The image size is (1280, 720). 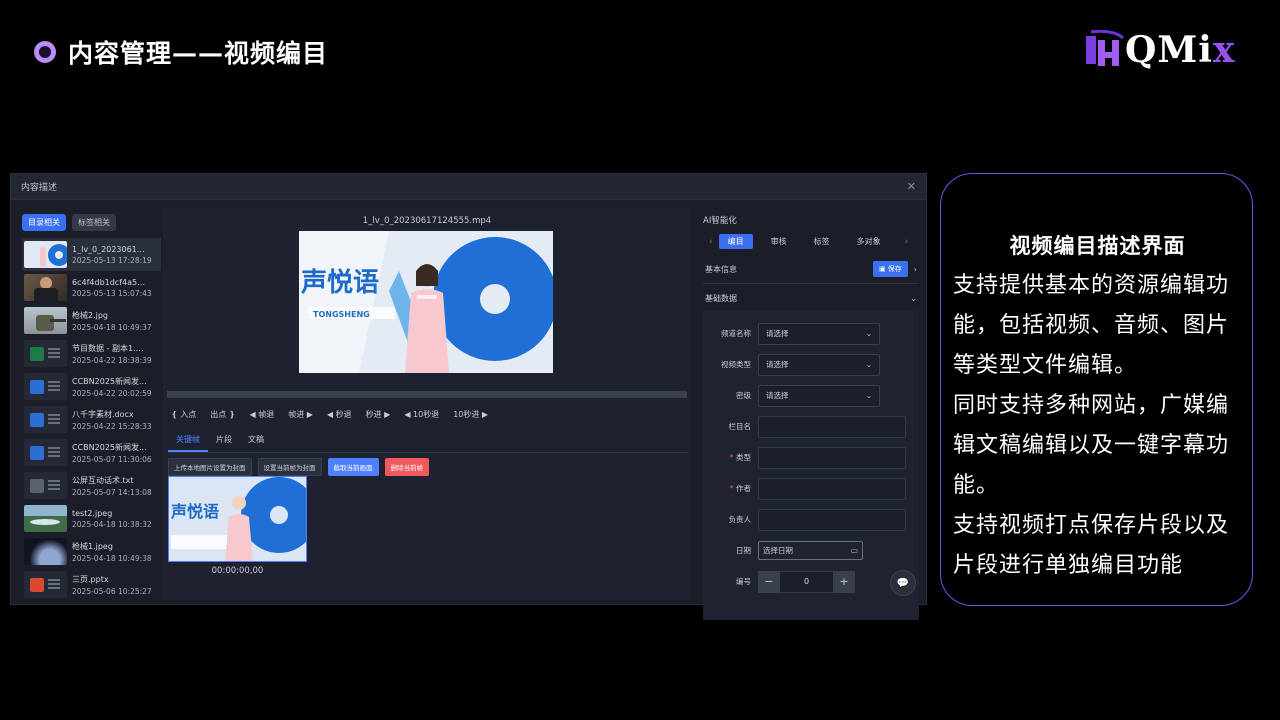 What do you see at coordinates (720, 221) in the screenshot?
I see `ai-section-title: AI智能化` at bounding box center [720, 221].